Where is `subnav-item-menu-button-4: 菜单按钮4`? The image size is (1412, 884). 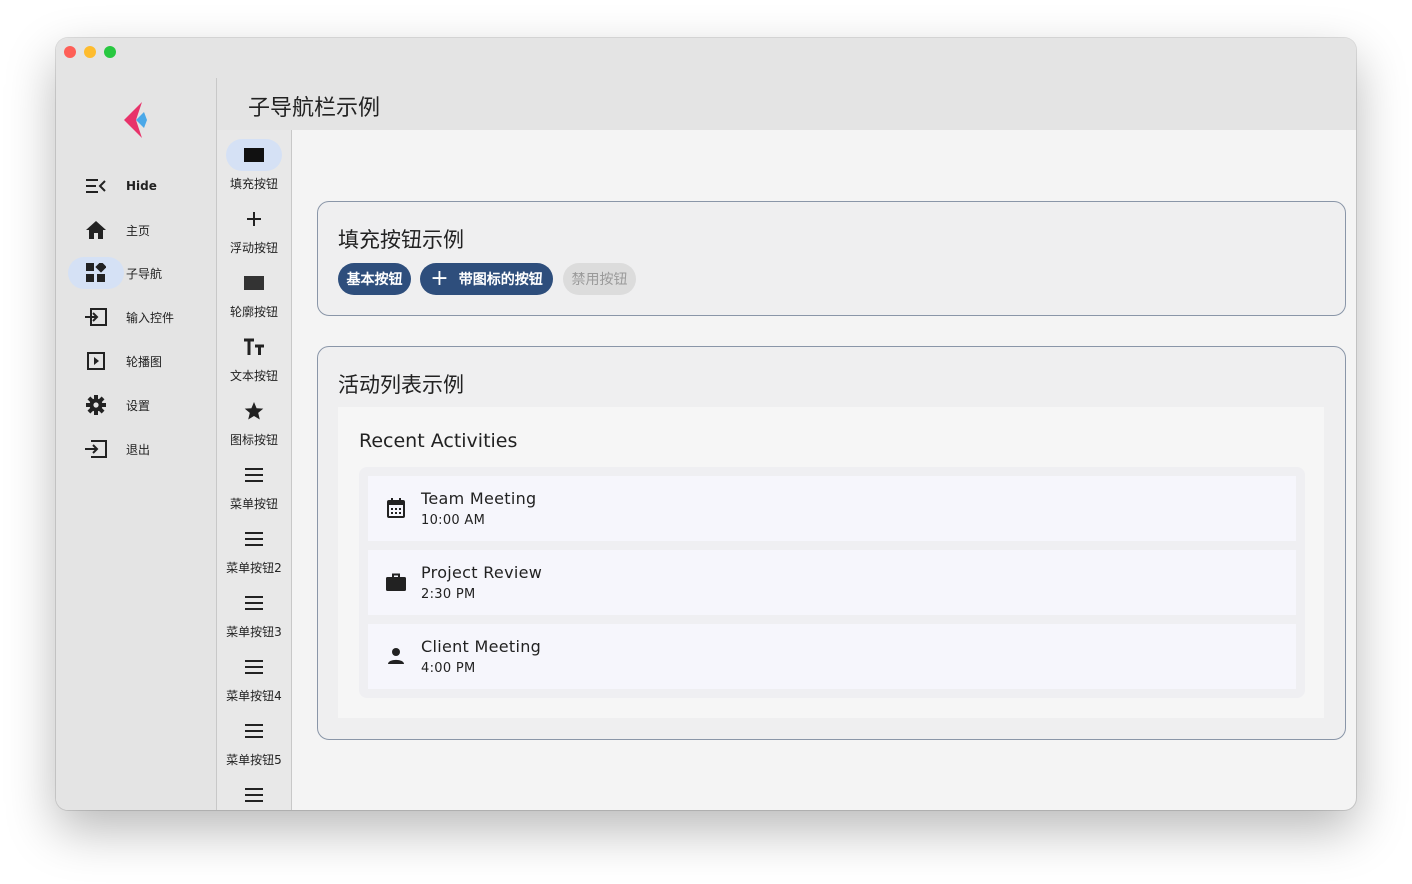
subnav-item-menu-button-4: 菜单按钮4 is located at coordinates (254, 681).